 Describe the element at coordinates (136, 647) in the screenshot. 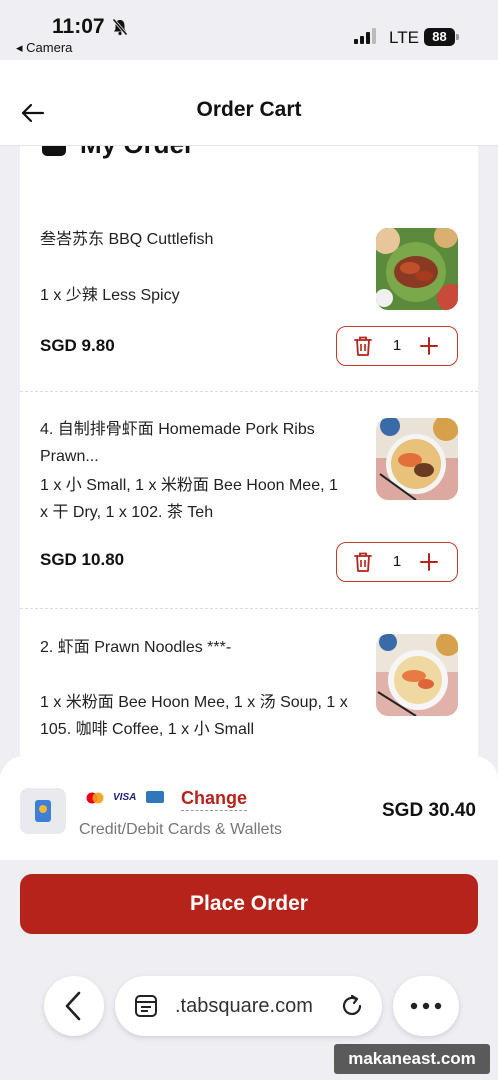

I see `item-name: 2. 虾面 Prawn Noodles ***-` at that location.